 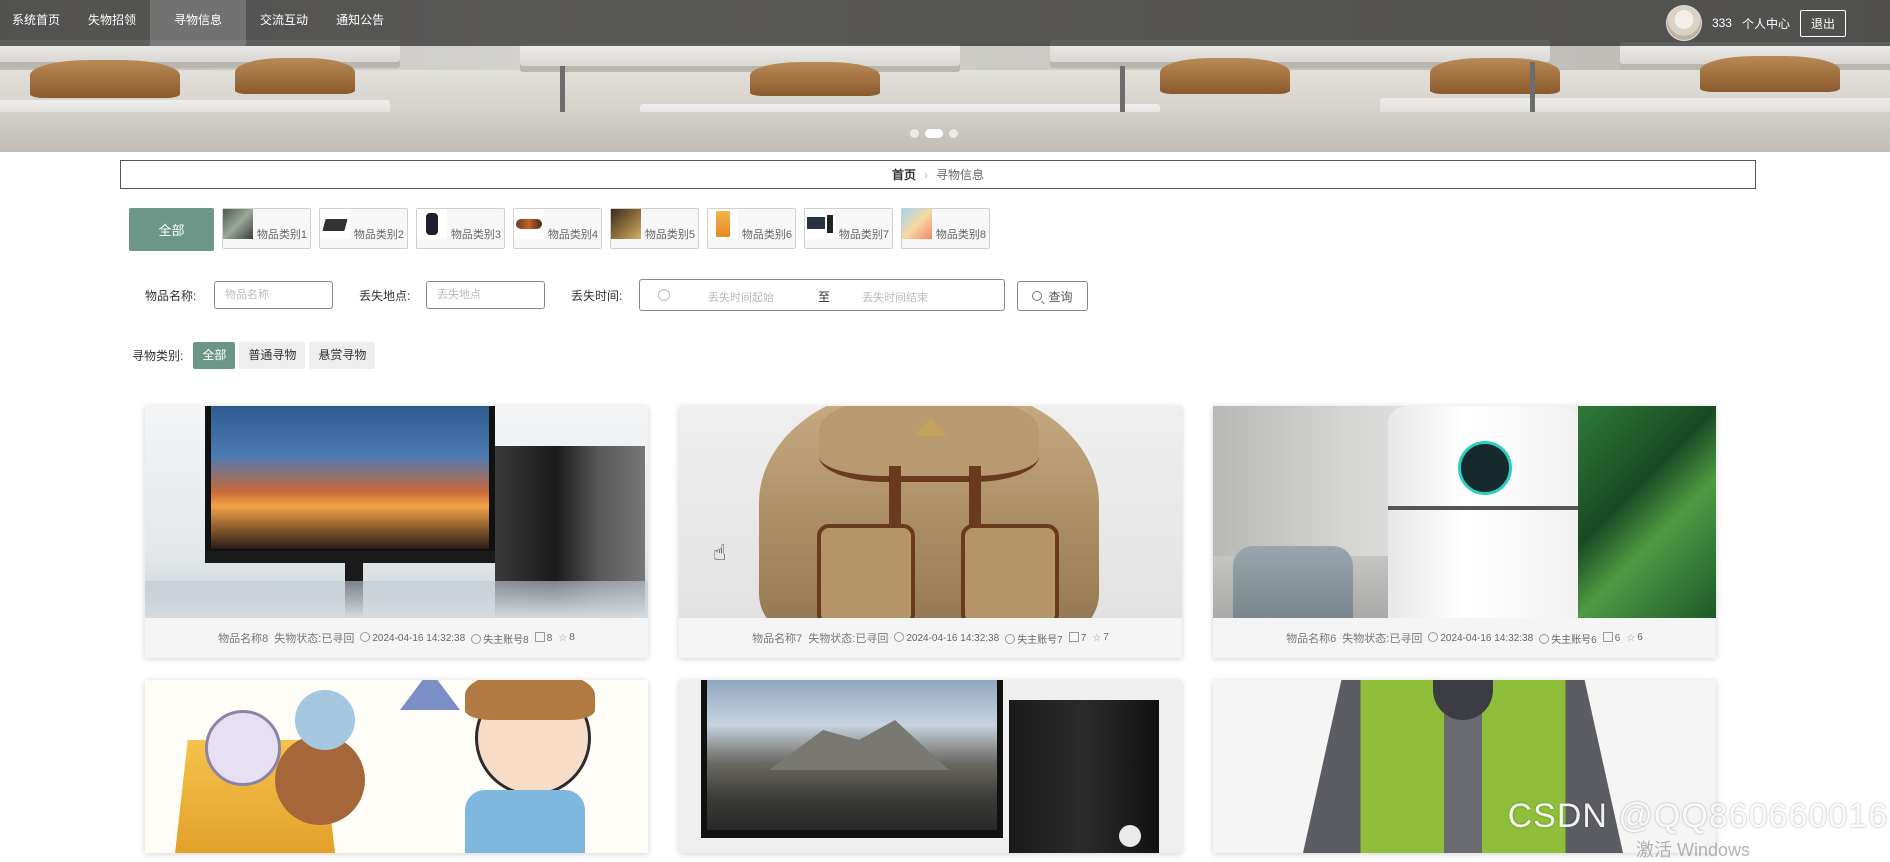 What do you see at coordinates (751, 228) in the screenshot?
I see `category-item: 物品类别6` at bounding box center [751, 228].